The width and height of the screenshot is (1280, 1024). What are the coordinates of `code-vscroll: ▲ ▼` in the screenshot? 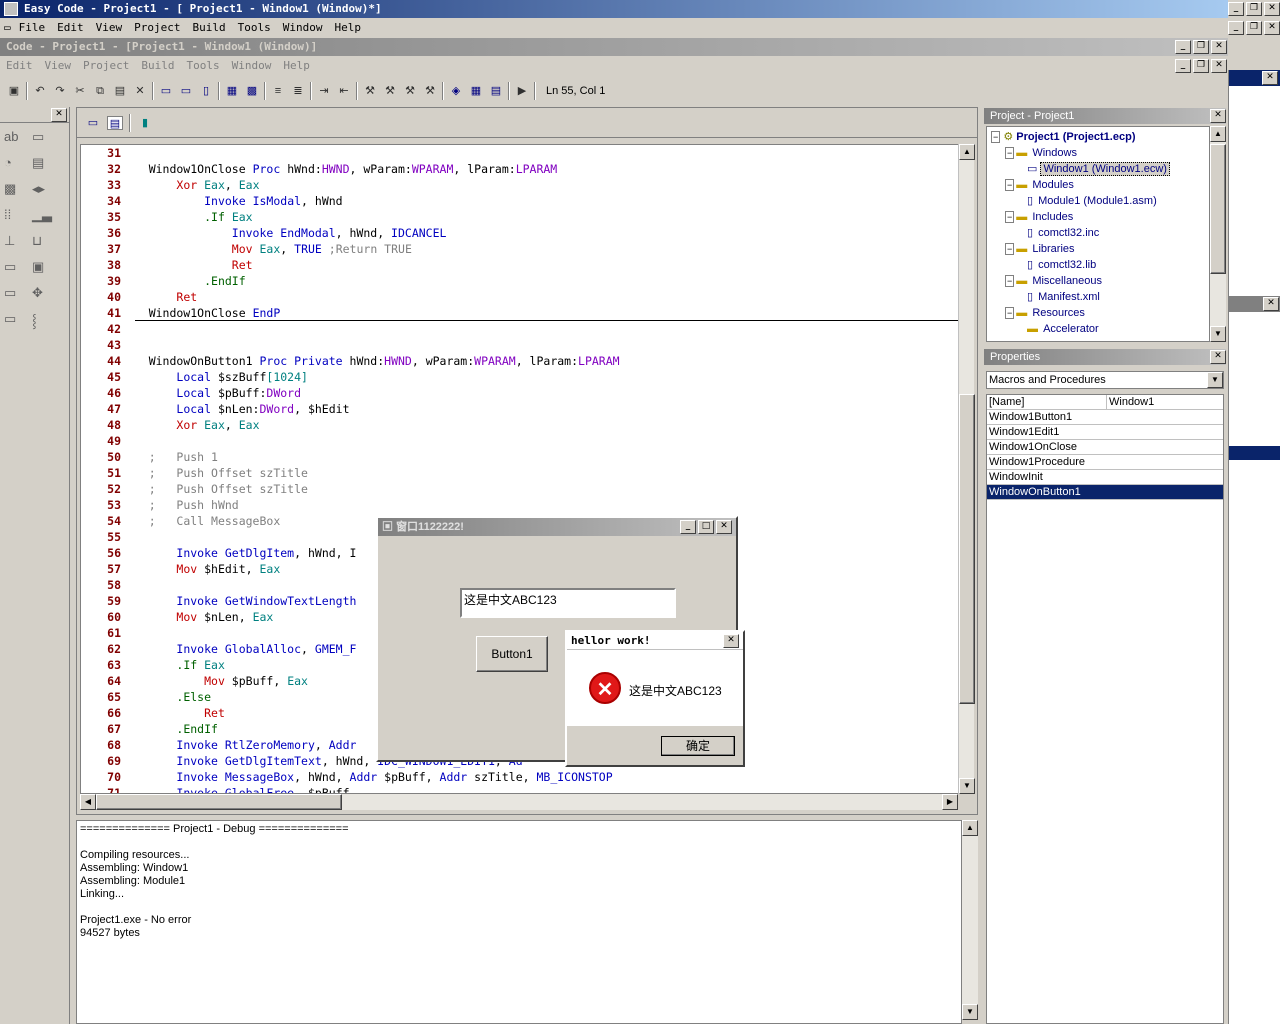 It's located at (966, 469).